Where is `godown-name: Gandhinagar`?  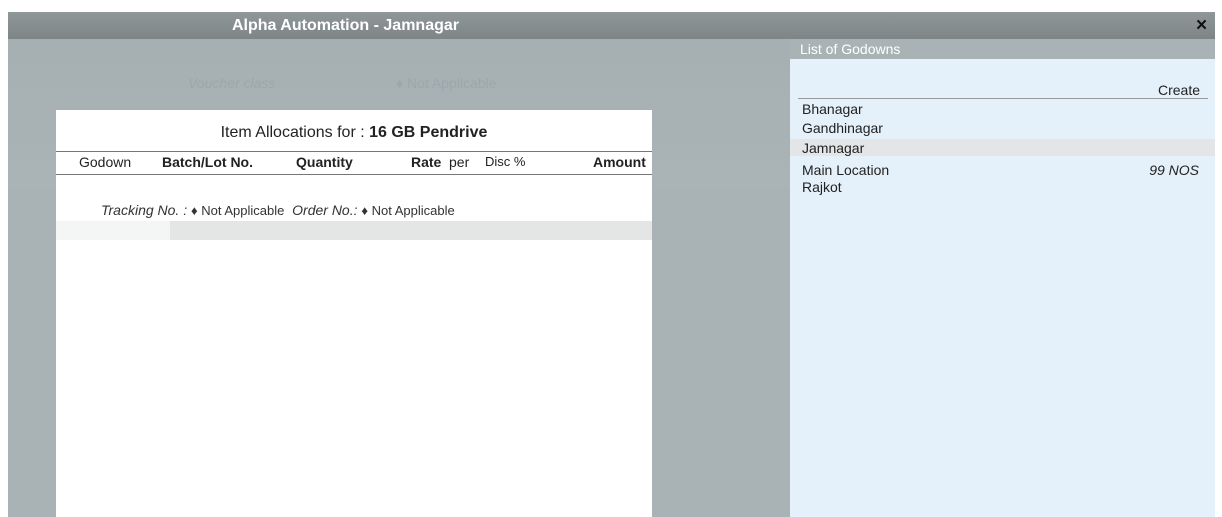 godown-name: Gandhinagar is located at coordinates (842, 128).